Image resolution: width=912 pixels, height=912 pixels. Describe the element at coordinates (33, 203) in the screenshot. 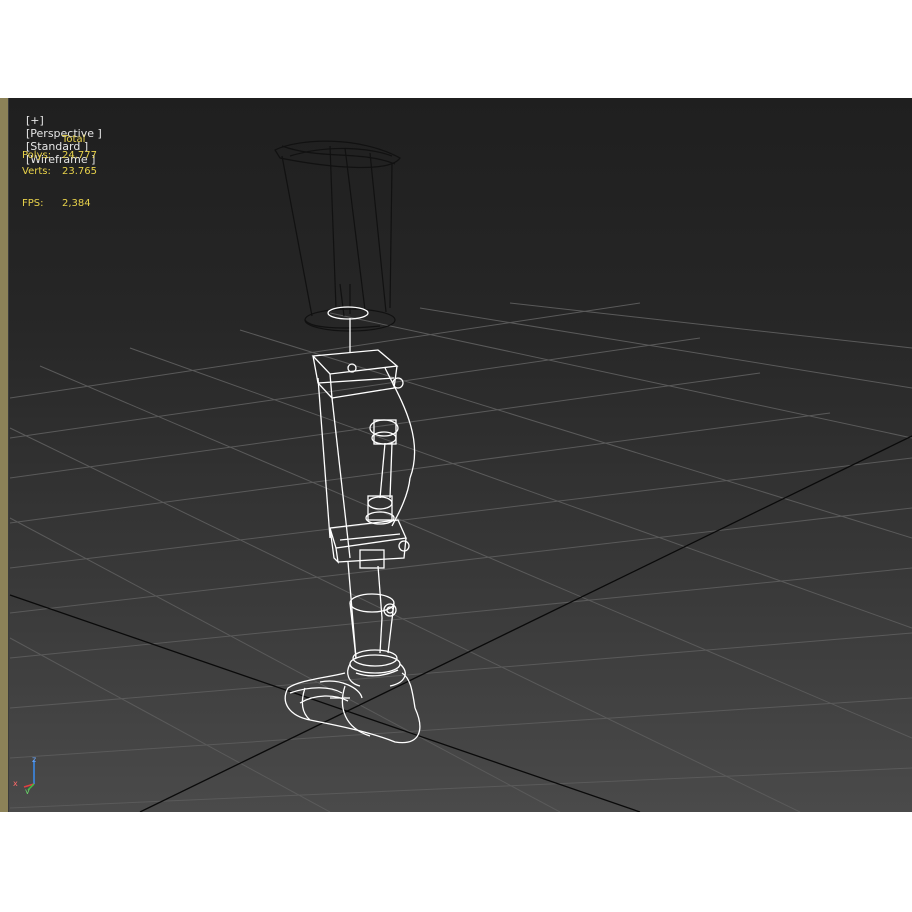

I see `stats-fps-label: FPS:` at that location.